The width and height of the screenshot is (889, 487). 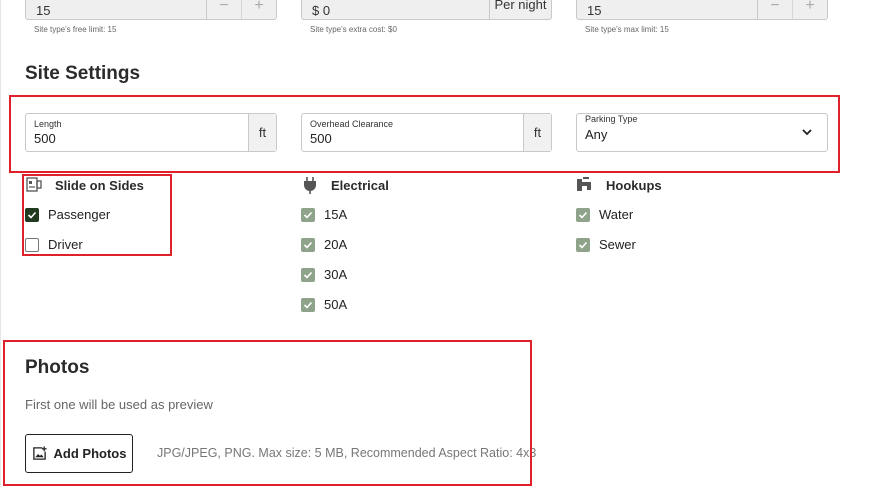 What do you see at coordinates (634, 185) in the screenshot?
I see `hookups-title: Hookups` at bounding box center [634, 185].